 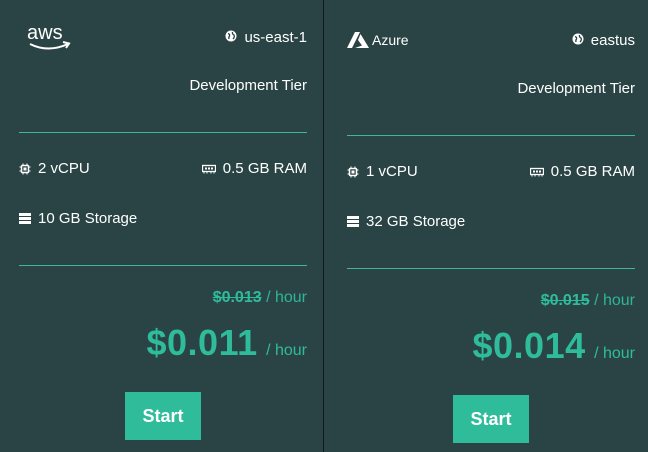 I want to click on cpu-text: 2 vCPU, so click(x=64, y=168).